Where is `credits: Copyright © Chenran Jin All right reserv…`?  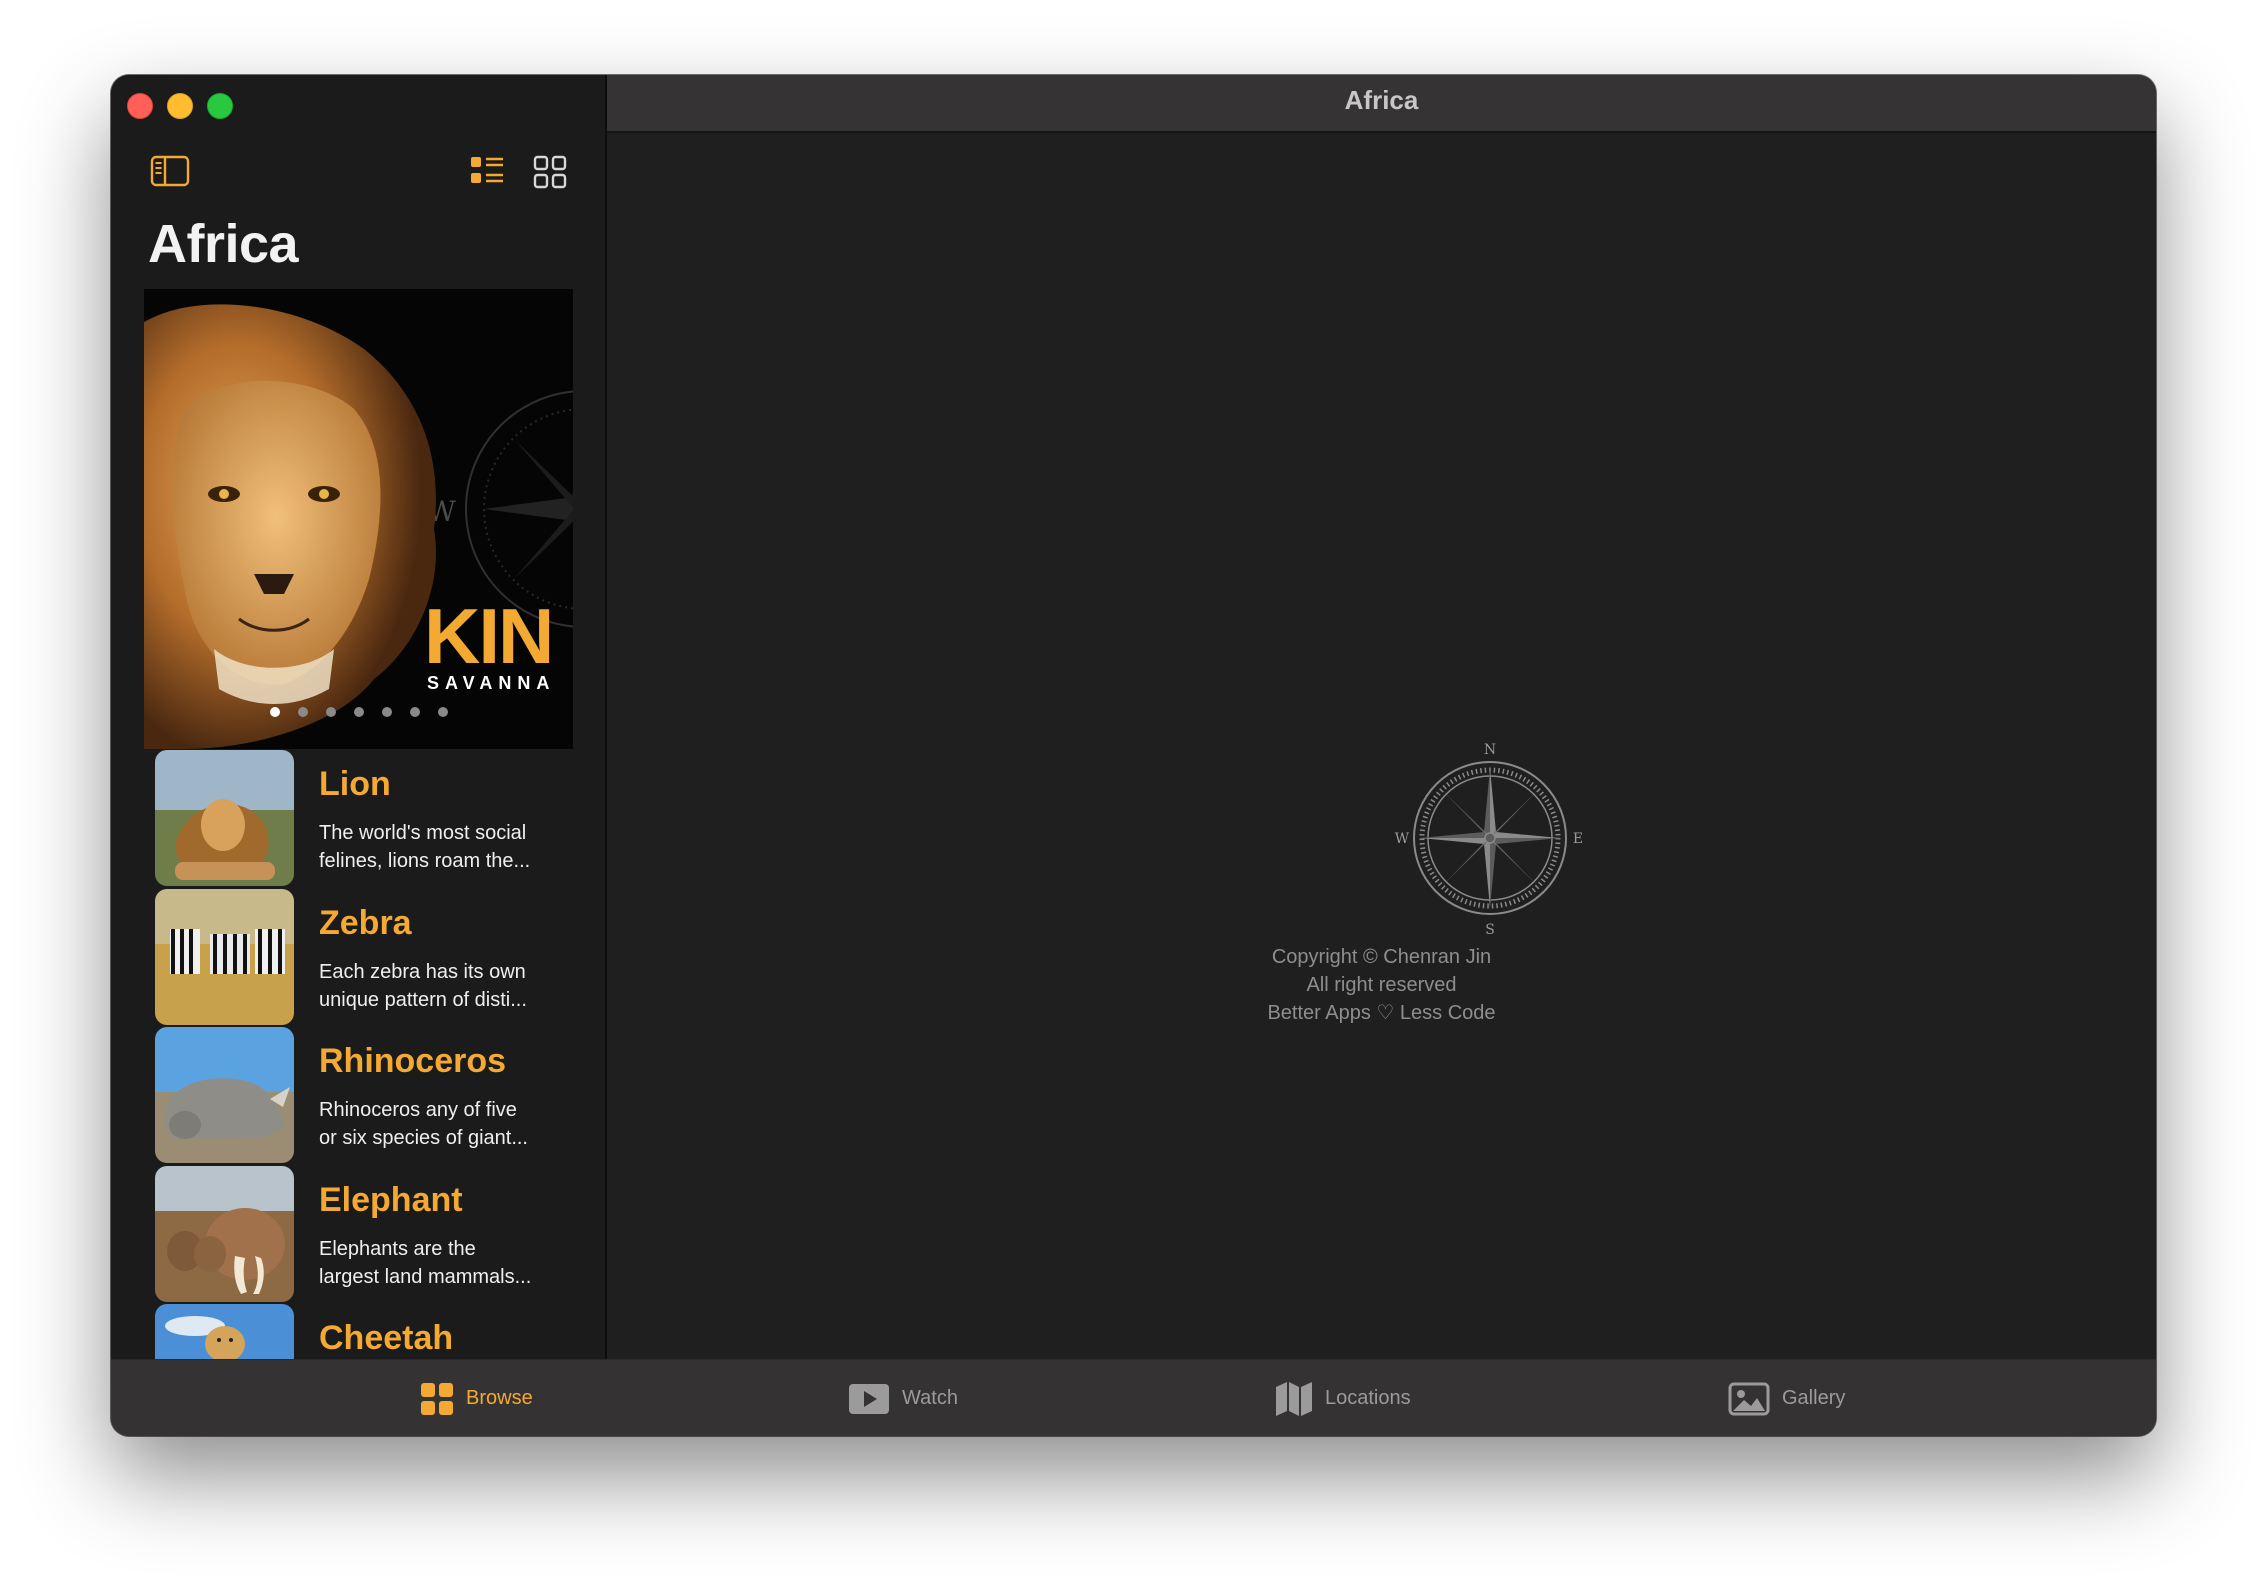
credits: Copyright © Chenran Jin All right reserv… is located at coordinates (1381, 985).